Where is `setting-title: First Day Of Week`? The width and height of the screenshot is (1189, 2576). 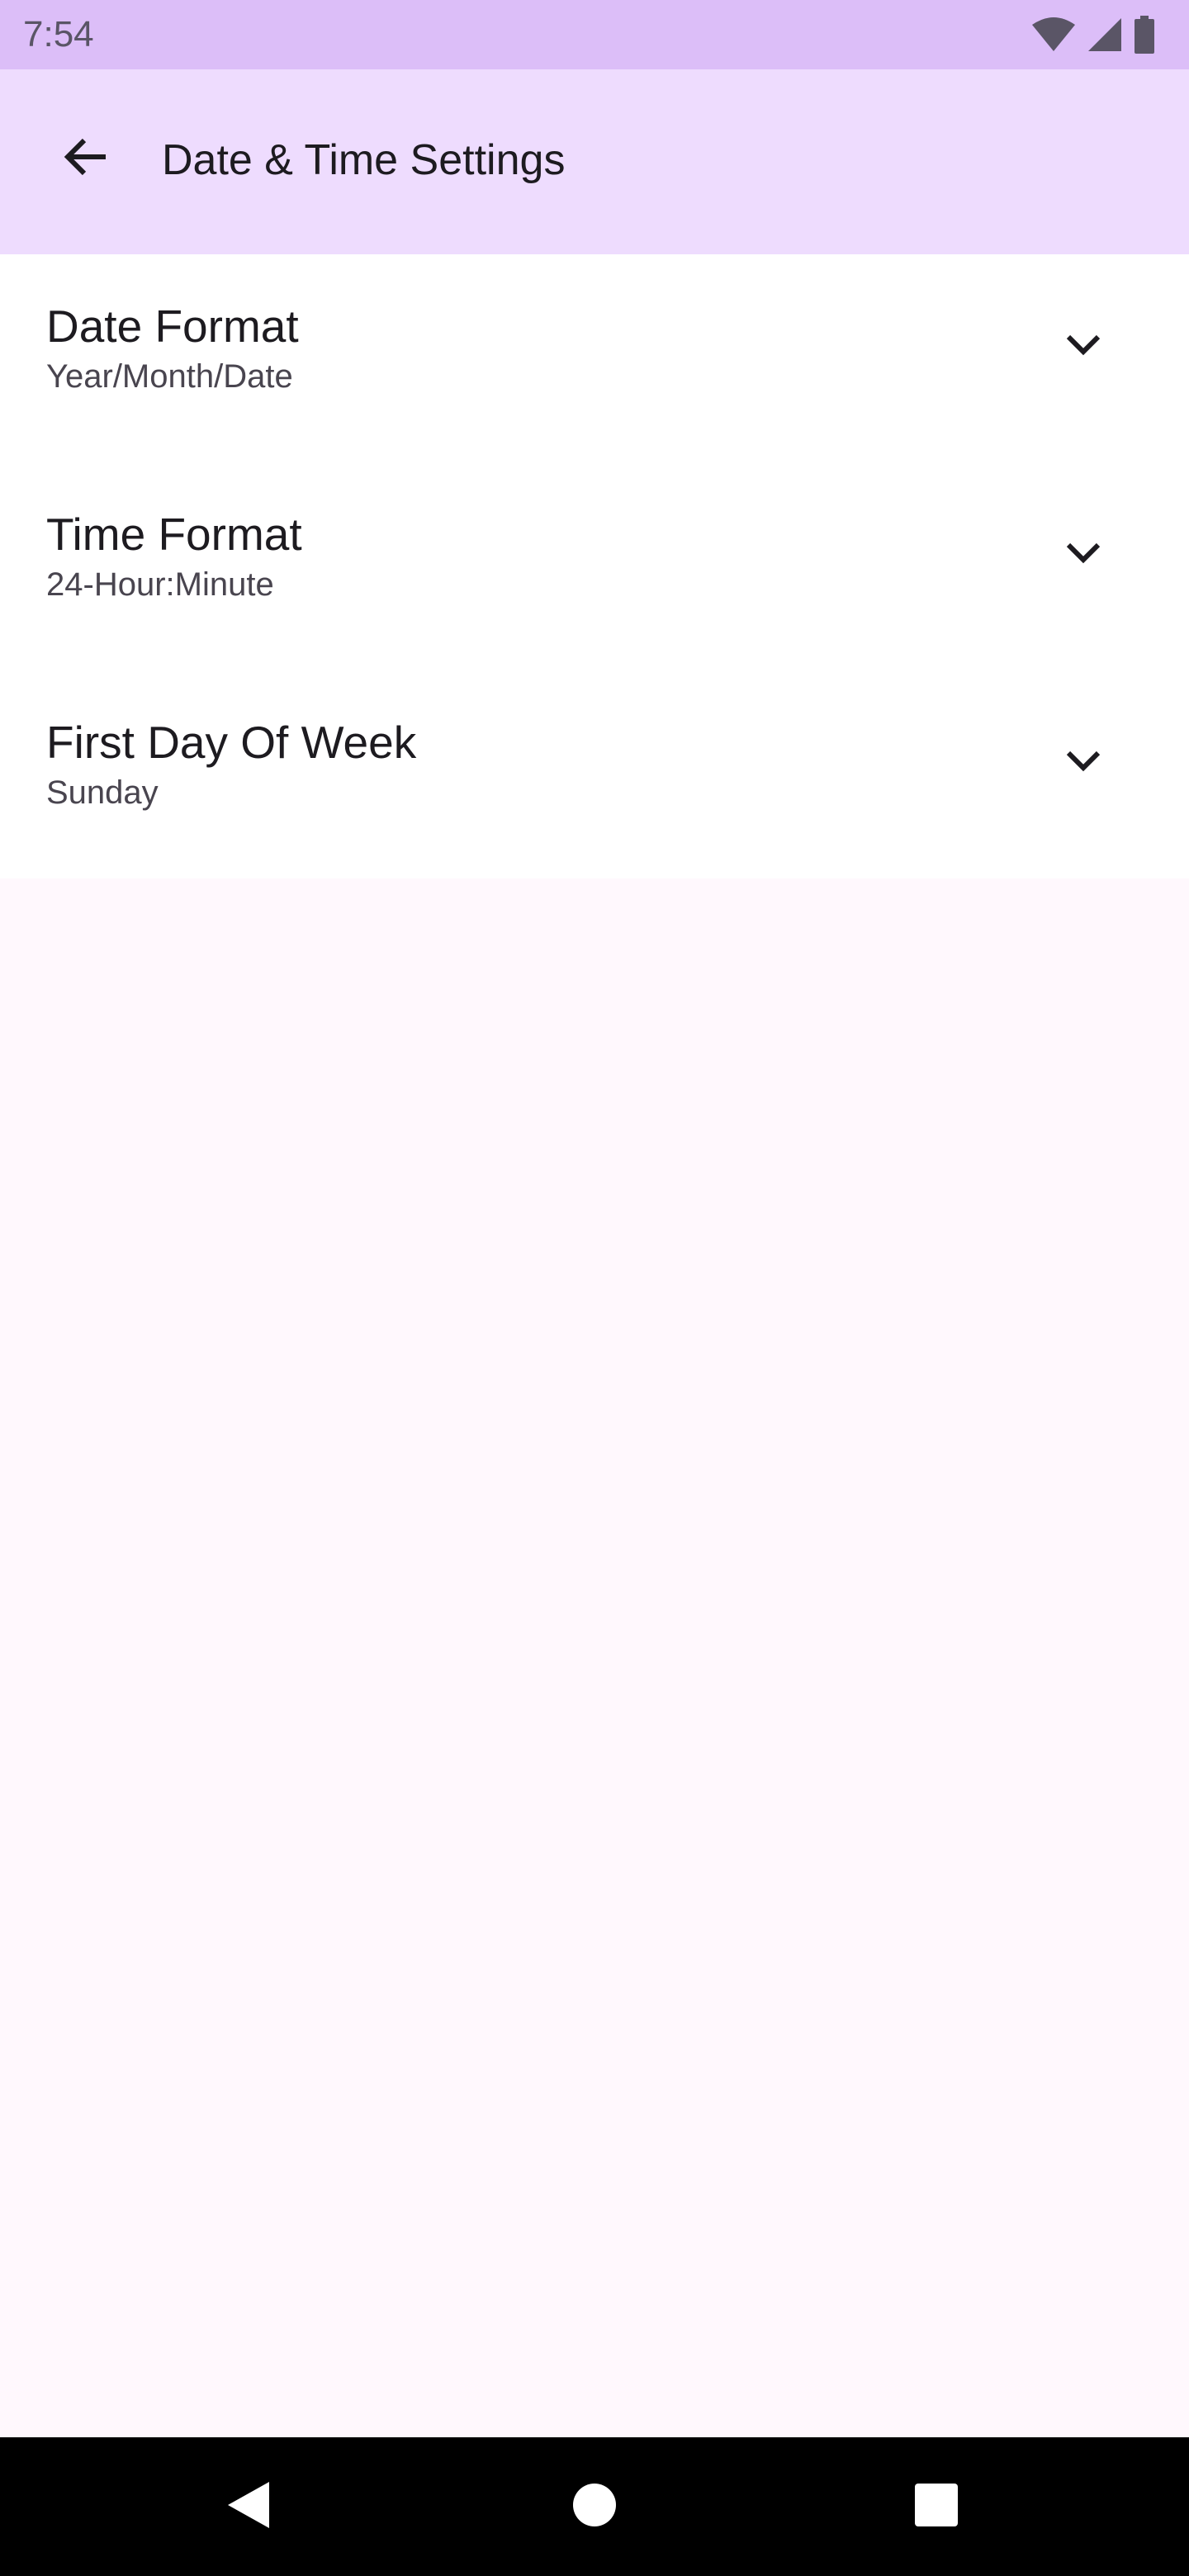 setting-title: First Day Of Week is located at coordinates (231, 742).